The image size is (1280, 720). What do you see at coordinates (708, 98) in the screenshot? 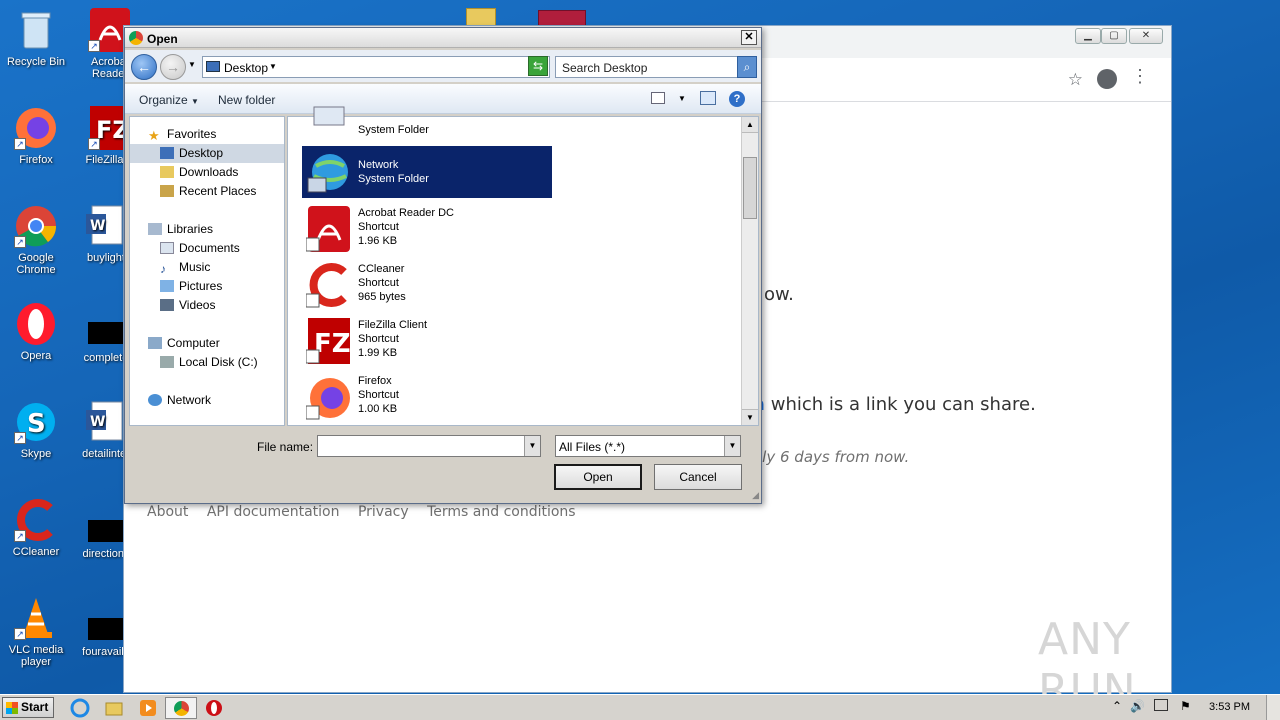
I see `preview-pane-icon` at bounding box center [708, 98].